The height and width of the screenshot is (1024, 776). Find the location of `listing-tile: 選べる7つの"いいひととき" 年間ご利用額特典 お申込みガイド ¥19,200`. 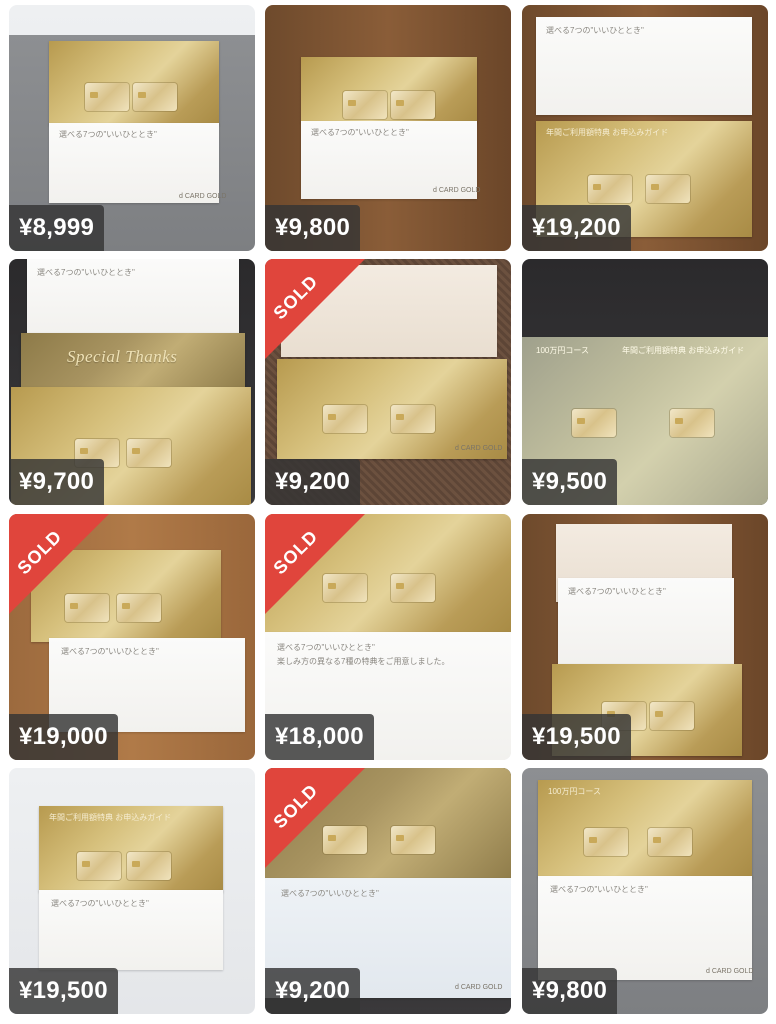

listing-tile: 選べる7つの"いいひととき" 年間ご利用額特典 お申込みガイド ¥19,200 is located at coordinates (645, 128).